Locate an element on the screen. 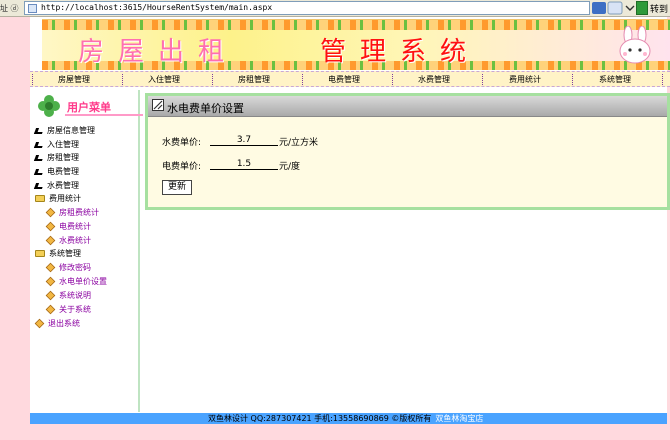 The image size is (670, 440). panel-title: 水电费单价设置 is located at coordinates (205, 108).